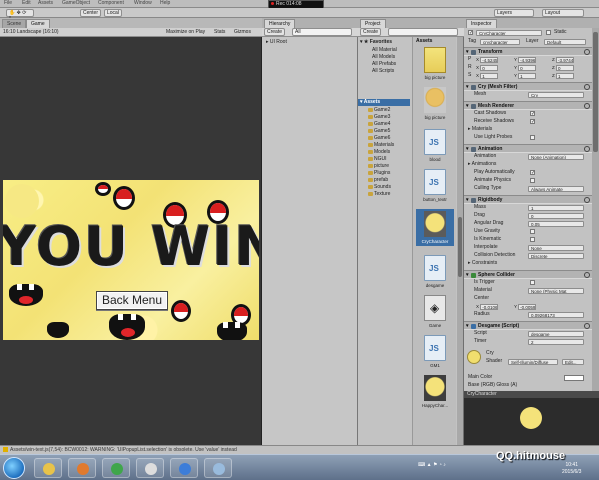 The width and height of the screenshot is (599, 480). What do you see at coordinates (556, 315) in the screenshot?
I see `radius-field: 0.09268173` at bounding box center [556, 315].